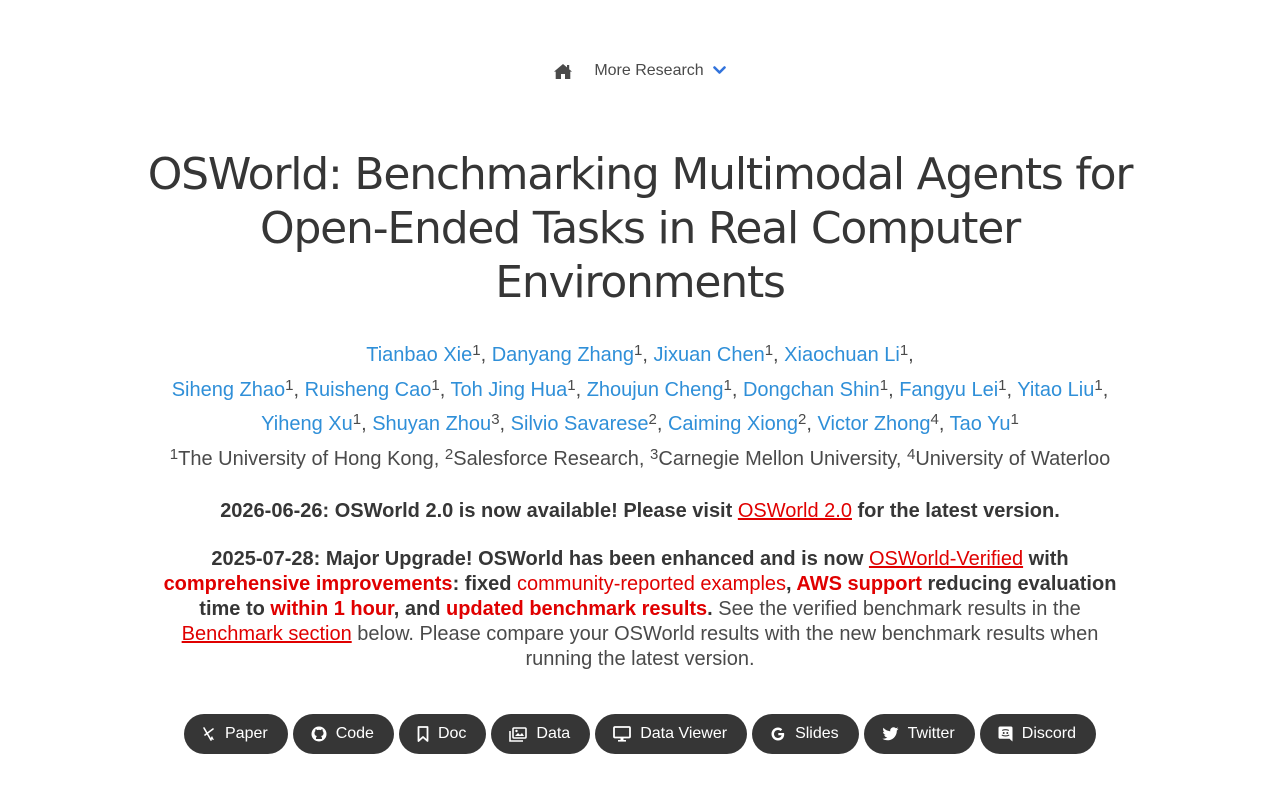 This screenshot has width=1280, height=800. What do you see at coordinates (842, 355) in the screenshot?
I see `author-link: Xiaochuan Li` at bounding box center [842, 355].